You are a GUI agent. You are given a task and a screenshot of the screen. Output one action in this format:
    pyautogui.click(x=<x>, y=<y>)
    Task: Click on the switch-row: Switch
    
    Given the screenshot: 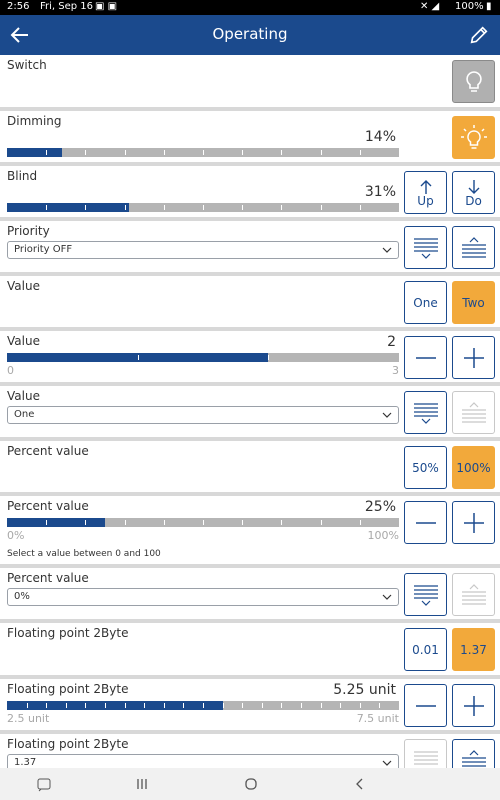 What is the action you would take?
    pyautogui.click(x=250, y=83)
    